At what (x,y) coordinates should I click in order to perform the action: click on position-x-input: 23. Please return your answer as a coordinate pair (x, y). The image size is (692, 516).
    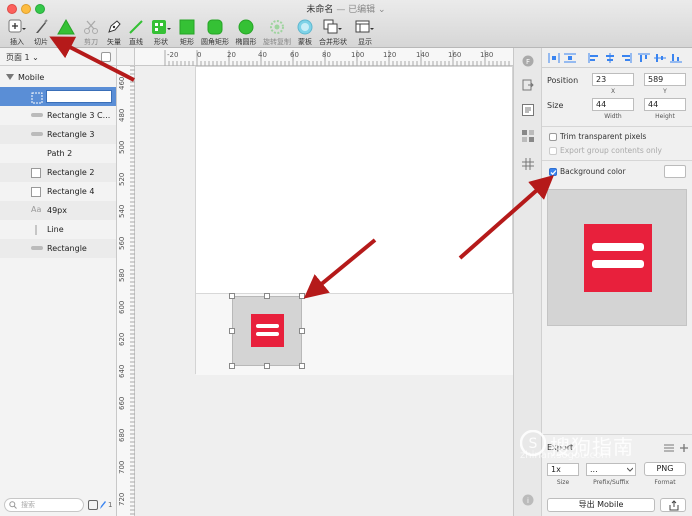
    Looking at the image, I should click on (613, 79).